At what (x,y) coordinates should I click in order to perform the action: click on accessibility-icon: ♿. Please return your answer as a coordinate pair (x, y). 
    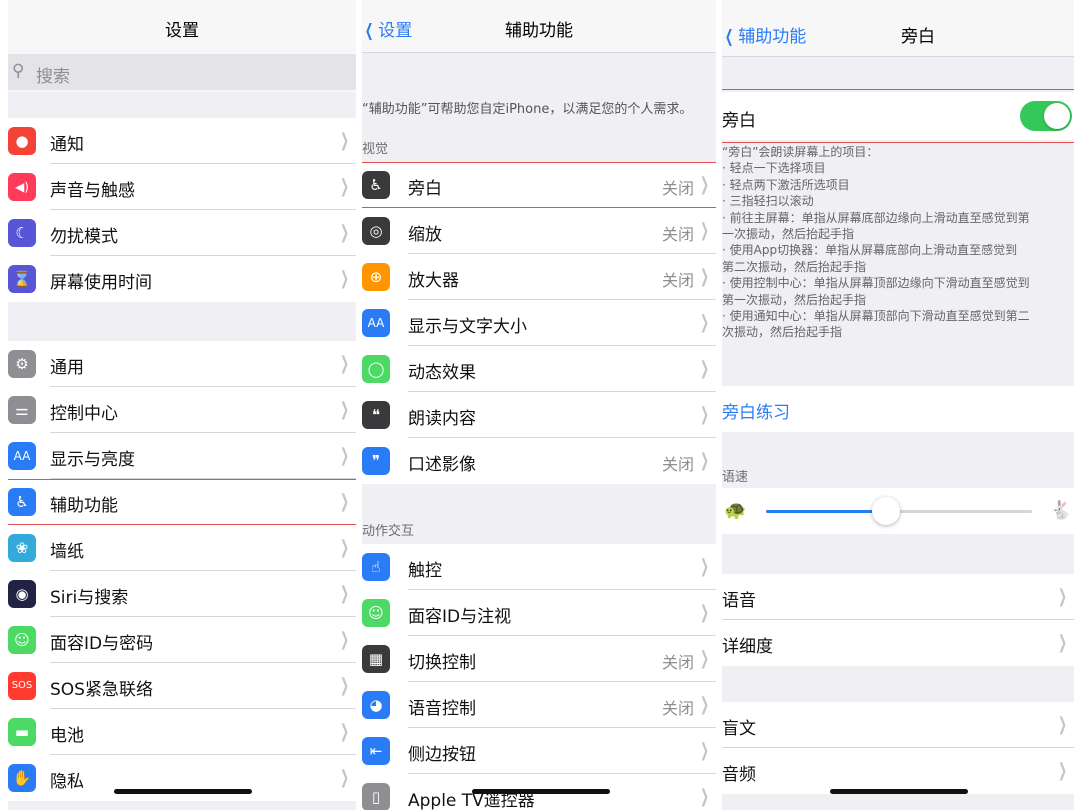
    Looking at the image, I should click on (22, 502).